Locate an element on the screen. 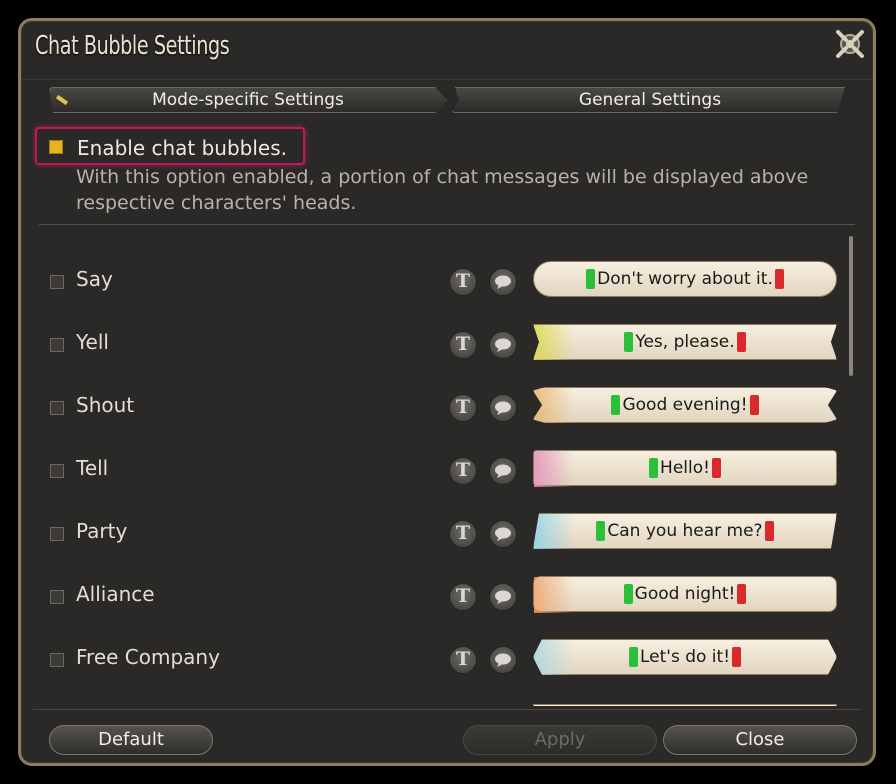 The image size is (896, 784). tab-general-settings: General Settings is located at coordinates (648, 100).